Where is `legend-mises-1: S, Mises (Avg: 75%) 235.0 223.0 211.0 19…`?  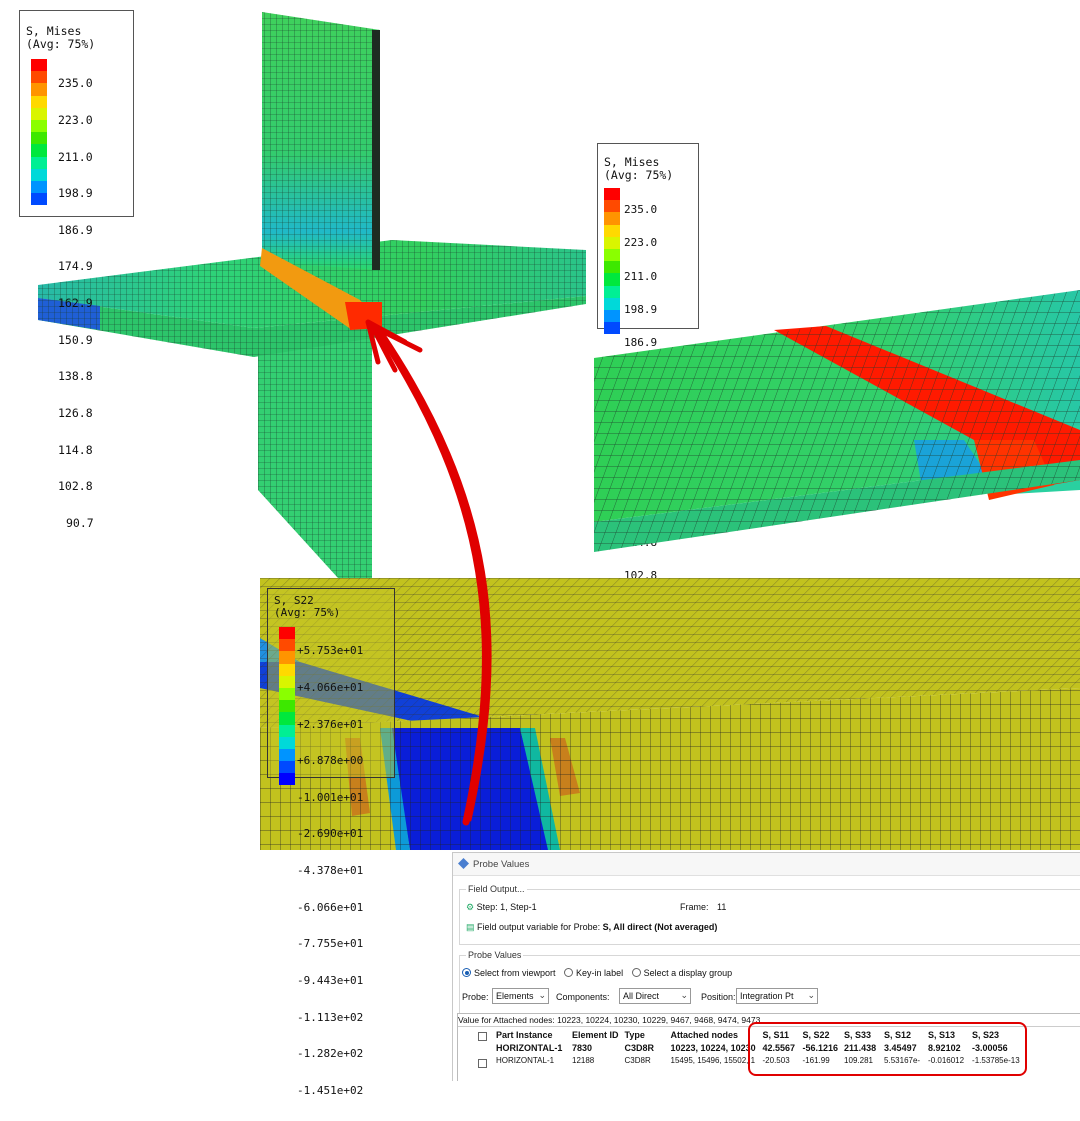
legend-mises-1: S, Mises (Avg: 75%) 235.0 223.0 211.0 19… is located at coordinates (76, 269).